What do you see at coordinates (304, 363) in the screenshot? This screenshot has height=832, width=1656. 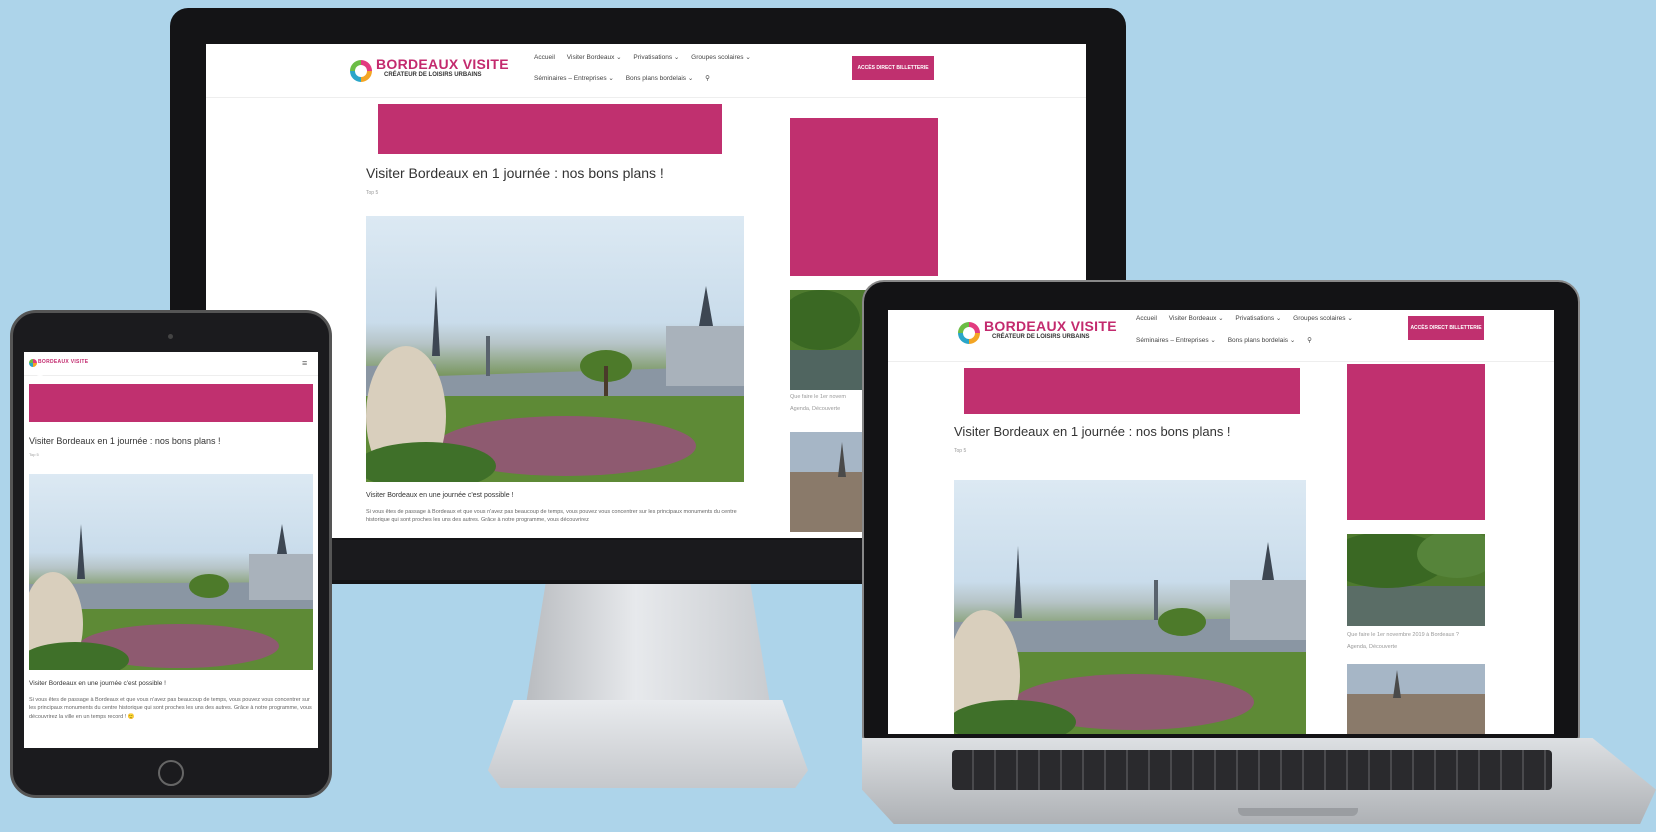 I see `hamburger-menu-icon: ≡` at bounding box center [304, 363].